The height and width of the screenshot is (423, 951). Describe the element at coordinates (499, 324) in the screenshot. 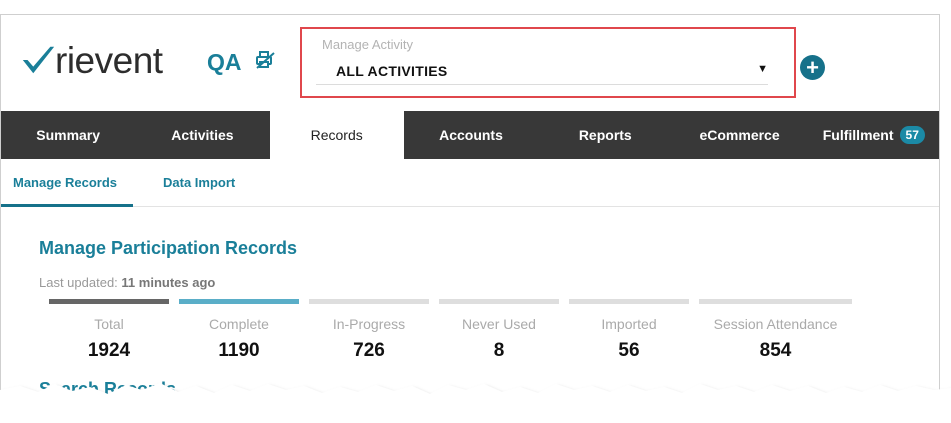

I see `stat-label: Never Used` at that location.